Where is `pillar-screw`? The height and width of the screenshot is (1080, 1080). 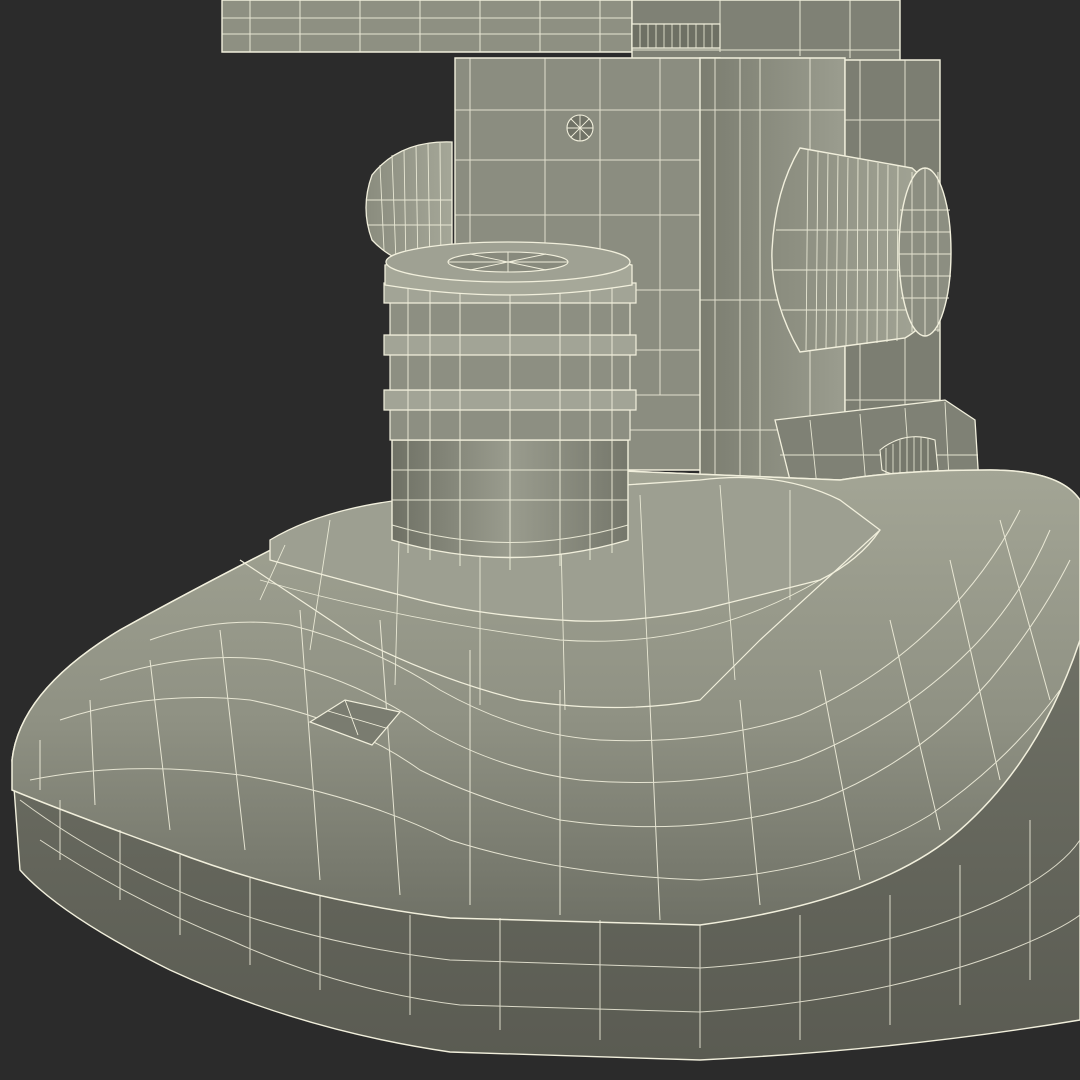
pillar-screw is located at coordinates (580, 128).